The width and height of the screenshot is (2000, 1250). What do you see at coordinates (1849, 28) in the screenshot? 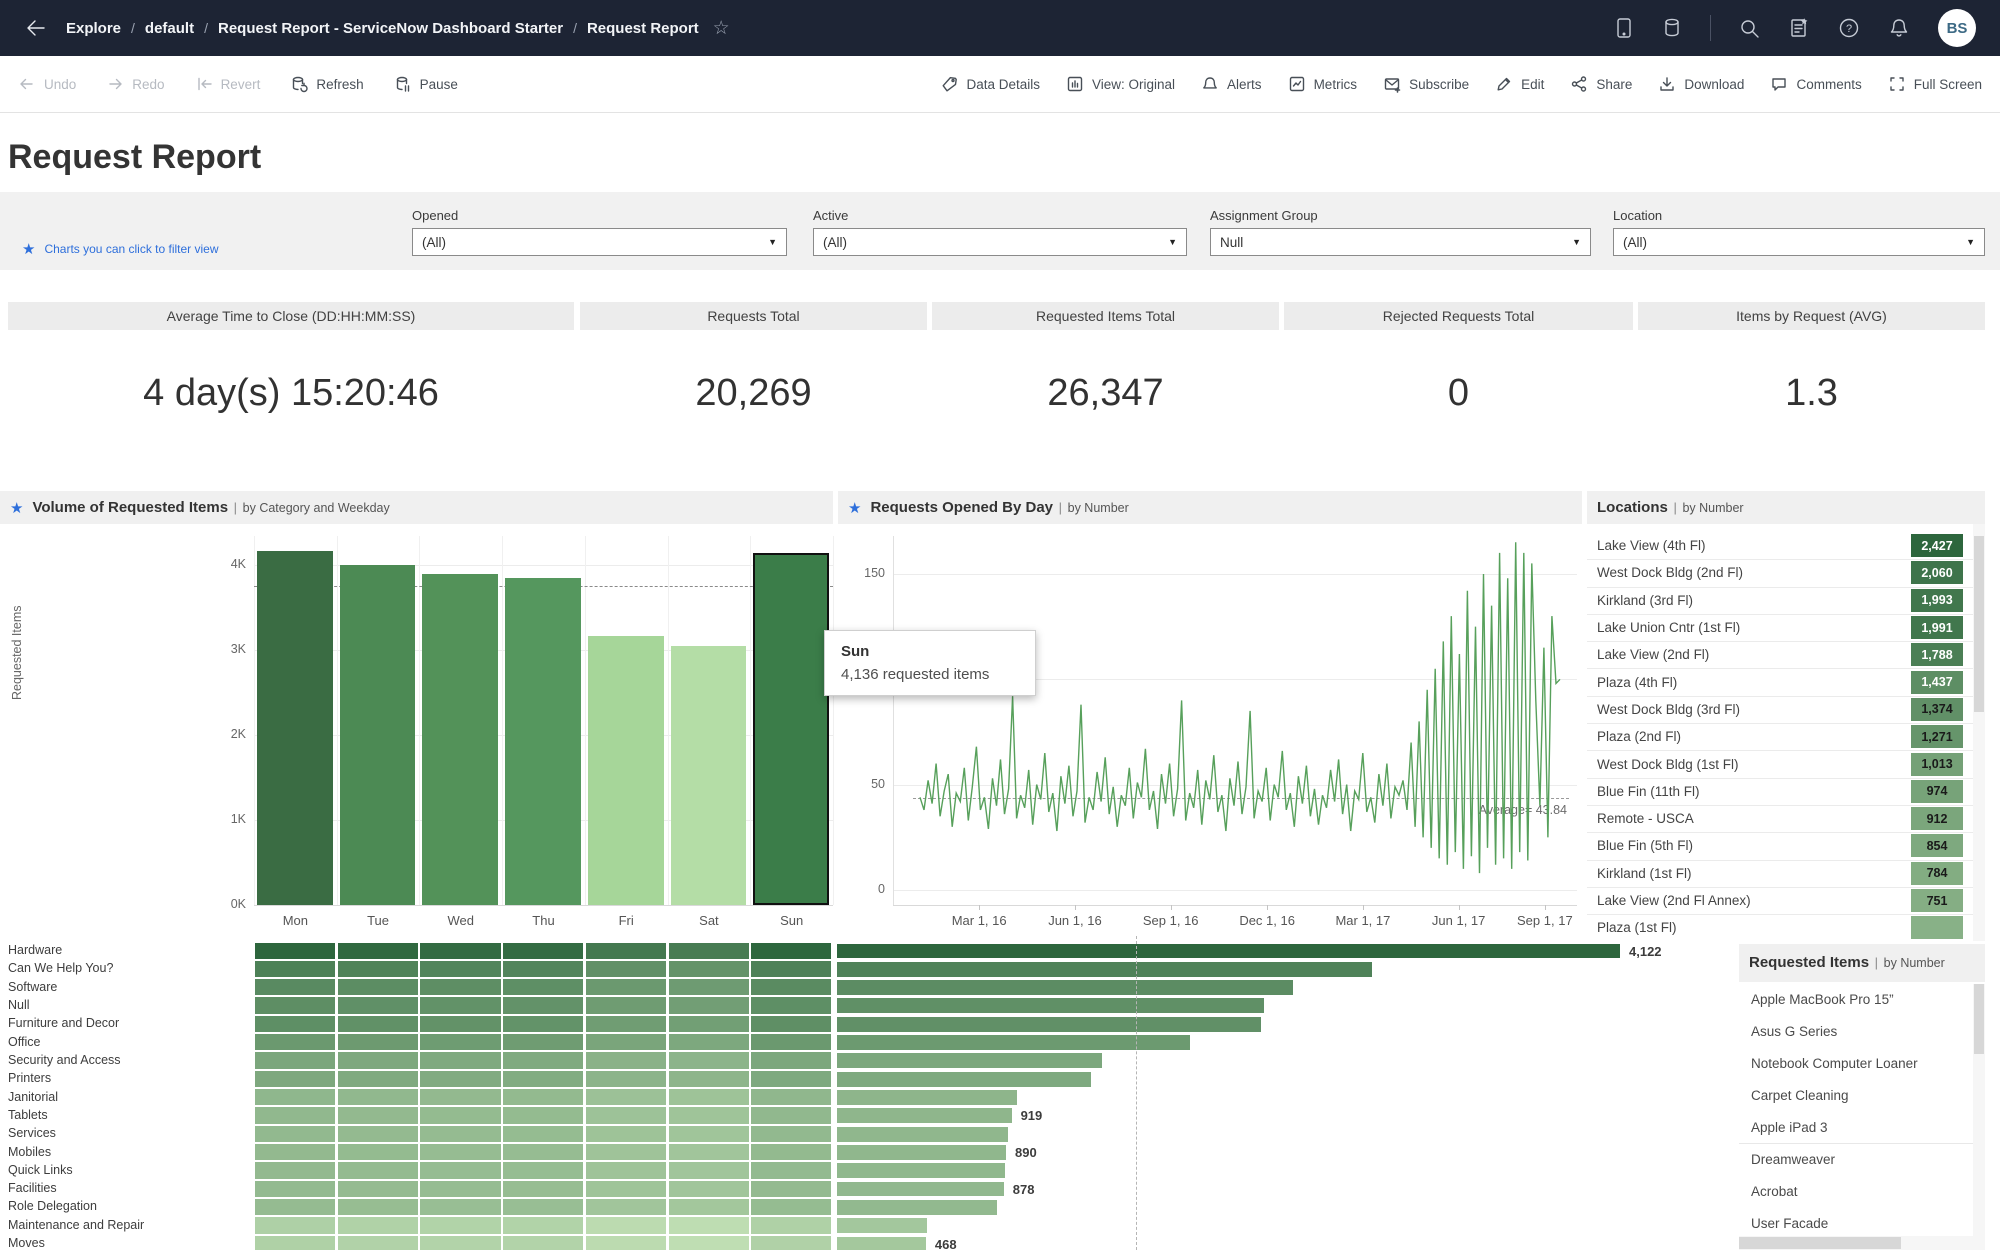
I see `help-icon: ?` at bounding box center [1849, 28].